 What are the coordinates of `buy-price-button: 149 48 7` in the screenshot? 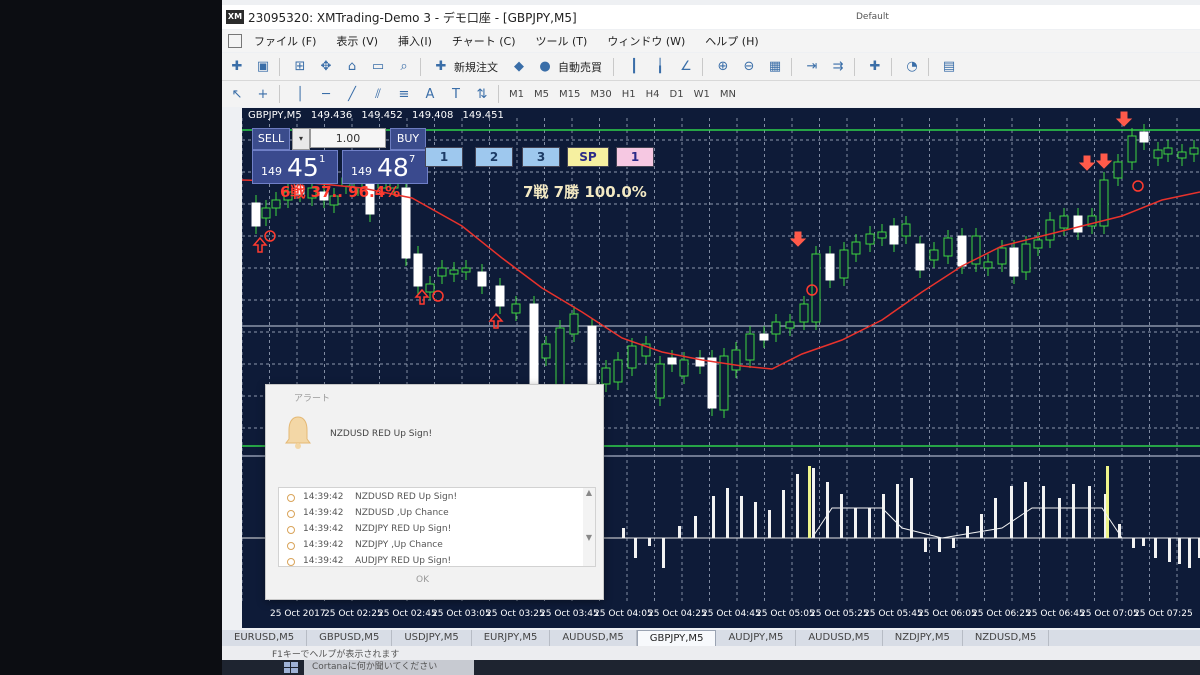 It's located at (385, 167).